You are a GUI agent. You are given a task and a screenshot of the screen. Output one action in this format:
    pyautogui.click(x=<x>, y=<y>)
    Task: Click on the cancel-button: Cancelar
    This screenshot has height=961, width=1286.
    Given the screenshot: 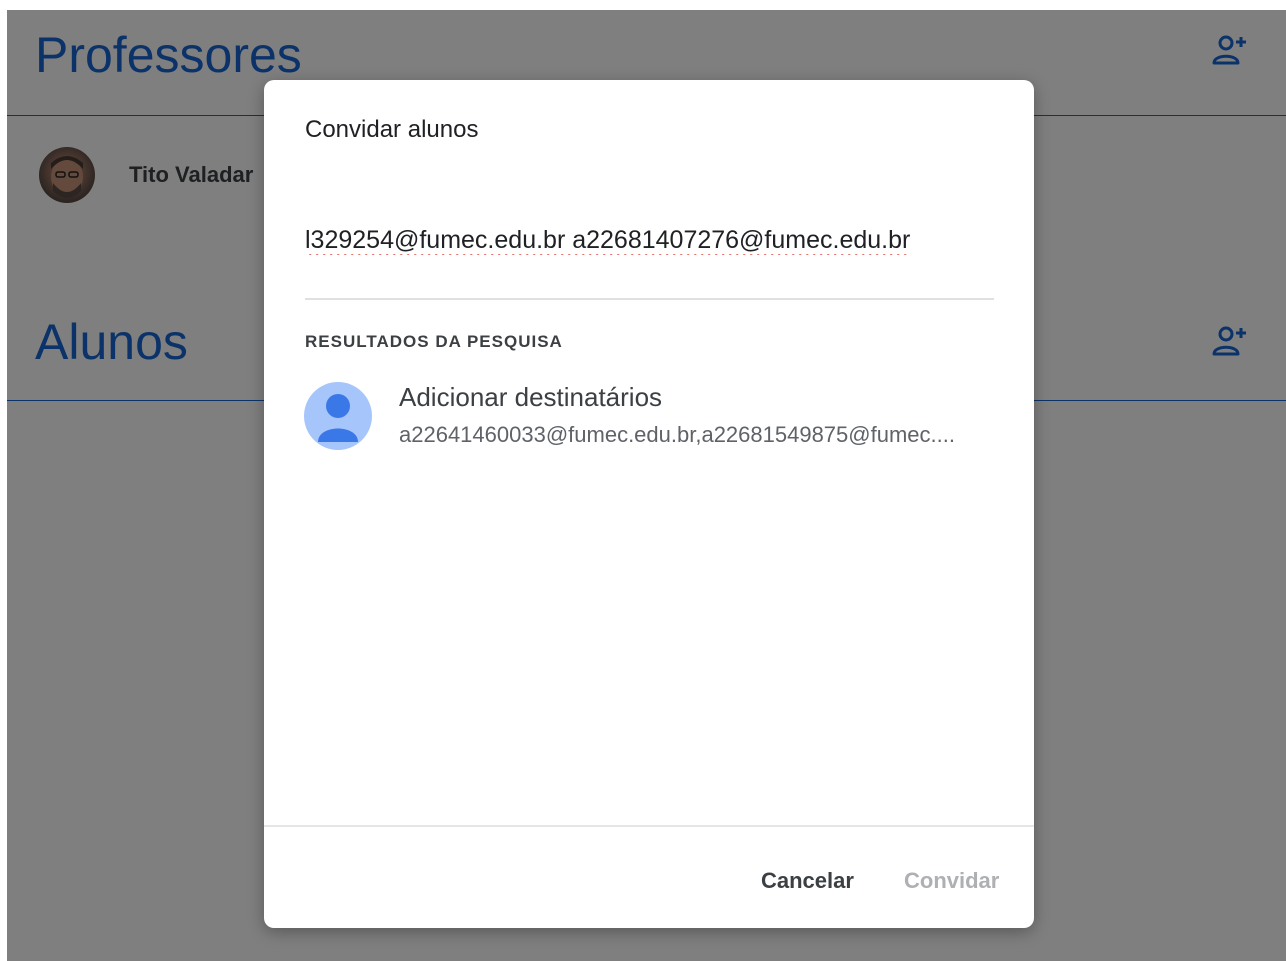 What is the action you would take?
    pyautogui.click(x=807, y=881)
    